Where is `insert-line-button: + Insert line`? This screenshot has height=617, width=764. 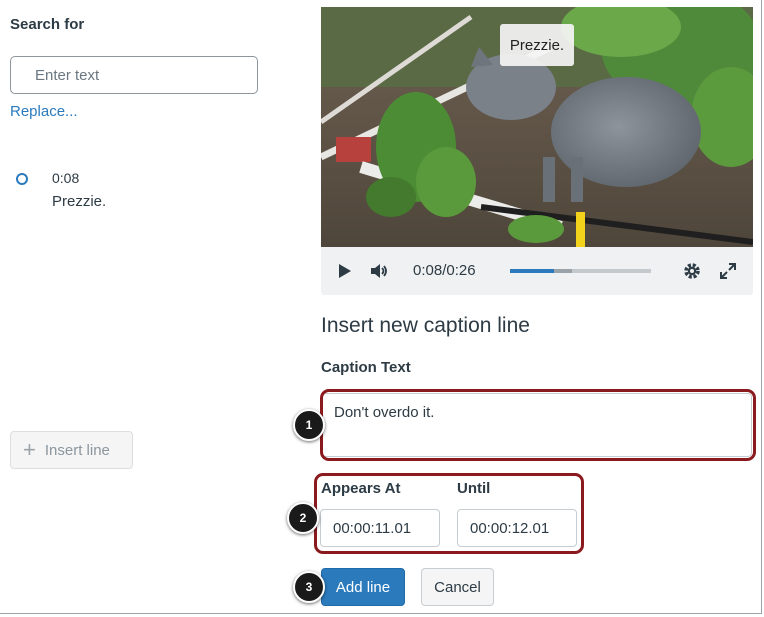
insert-line-button: + Insert line is located at coordinates (71, 450).